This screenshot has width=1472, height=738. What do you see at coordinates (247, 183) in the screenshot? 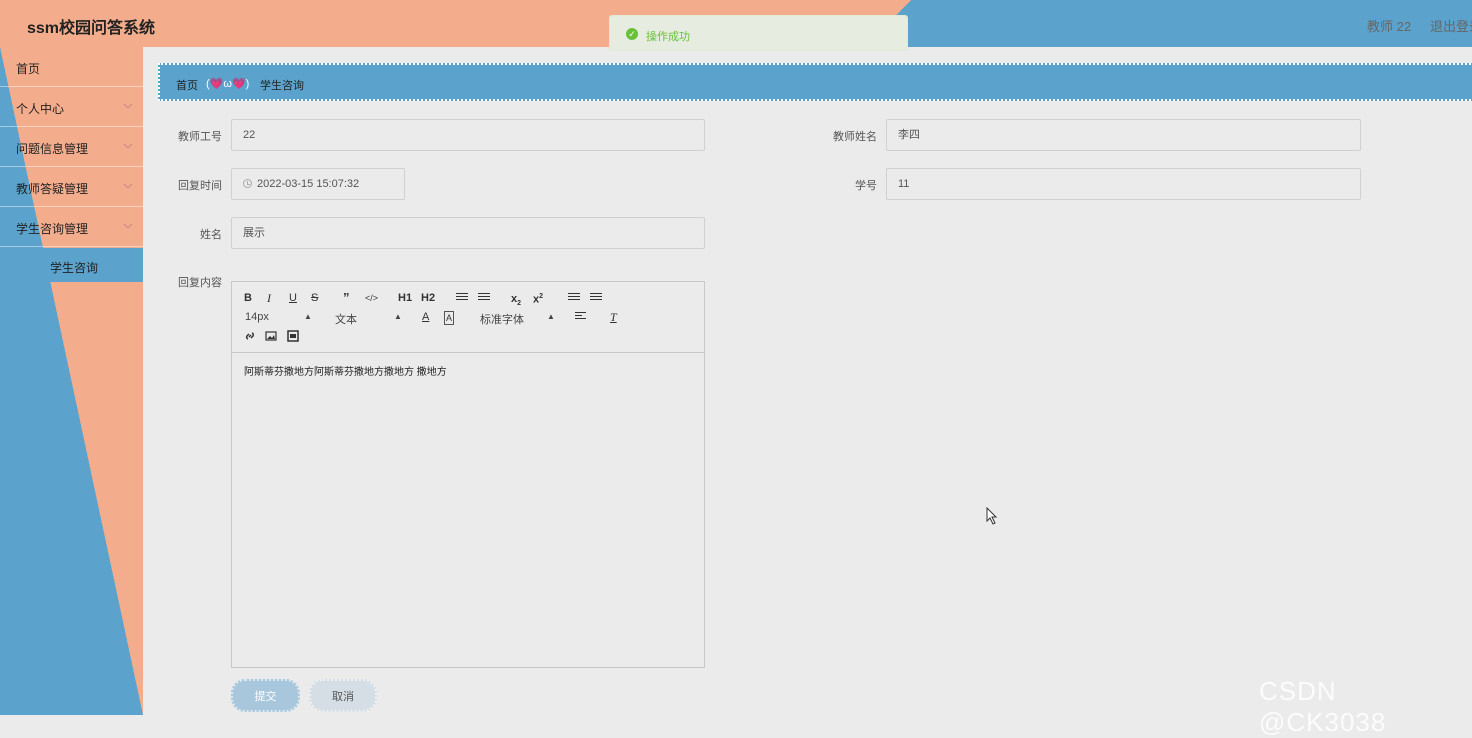
I see `clock-icon` at bounding box center [247, 183].